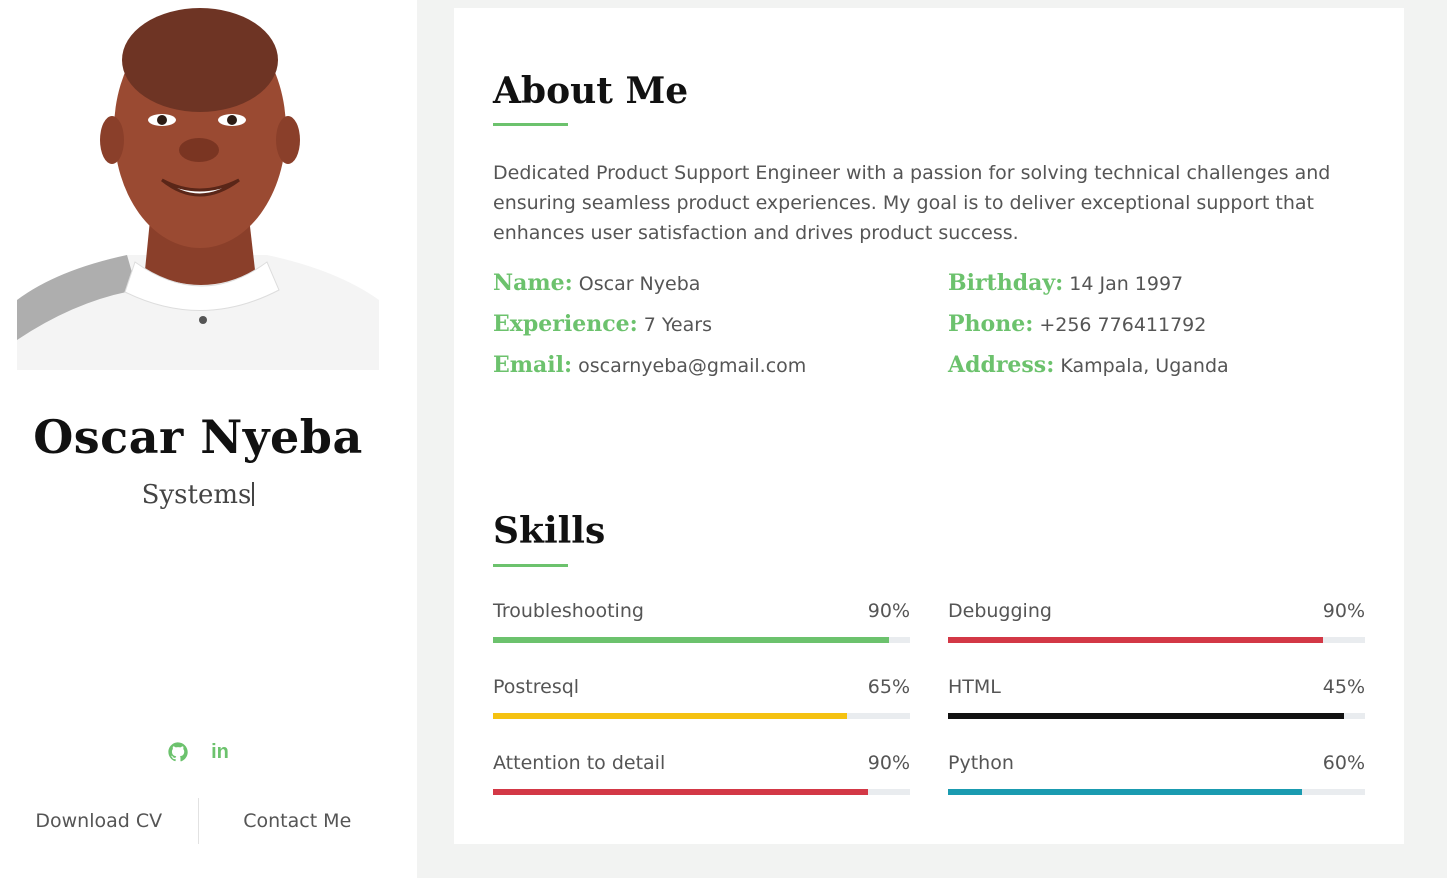 The image size is (1447, 878). Describe the element at coordinates (198, 185) in the screenshot. I see `profile-photo` at that location.